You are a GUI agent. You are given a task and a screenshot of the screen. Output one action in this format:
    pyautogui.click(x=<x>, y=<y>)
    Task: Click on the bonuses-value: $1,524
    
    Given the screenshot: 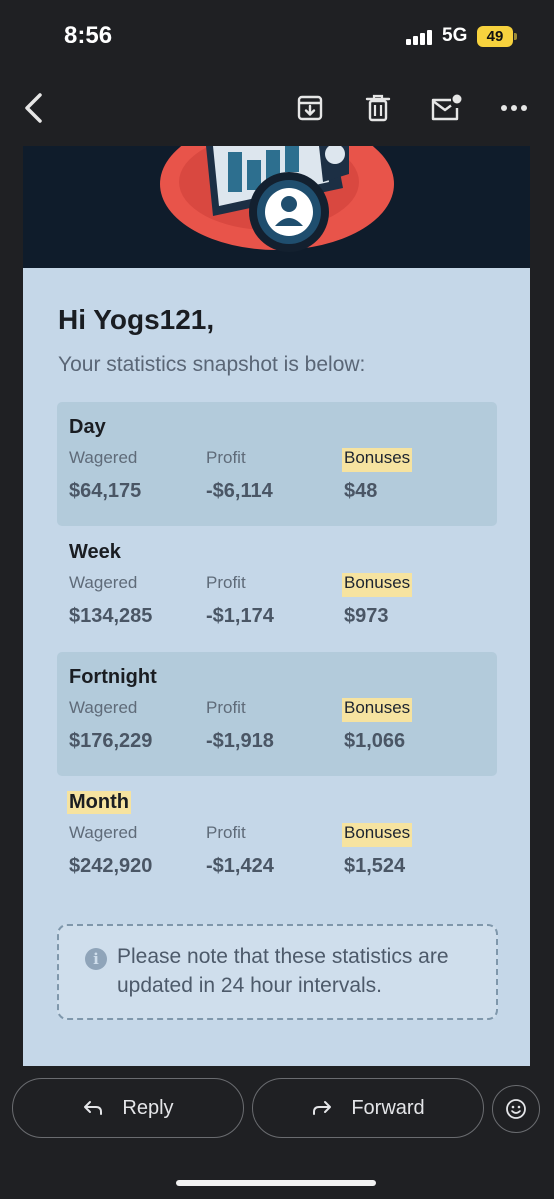 What is the action you would take?
    pyautogui.click(x=375, y=866)
    